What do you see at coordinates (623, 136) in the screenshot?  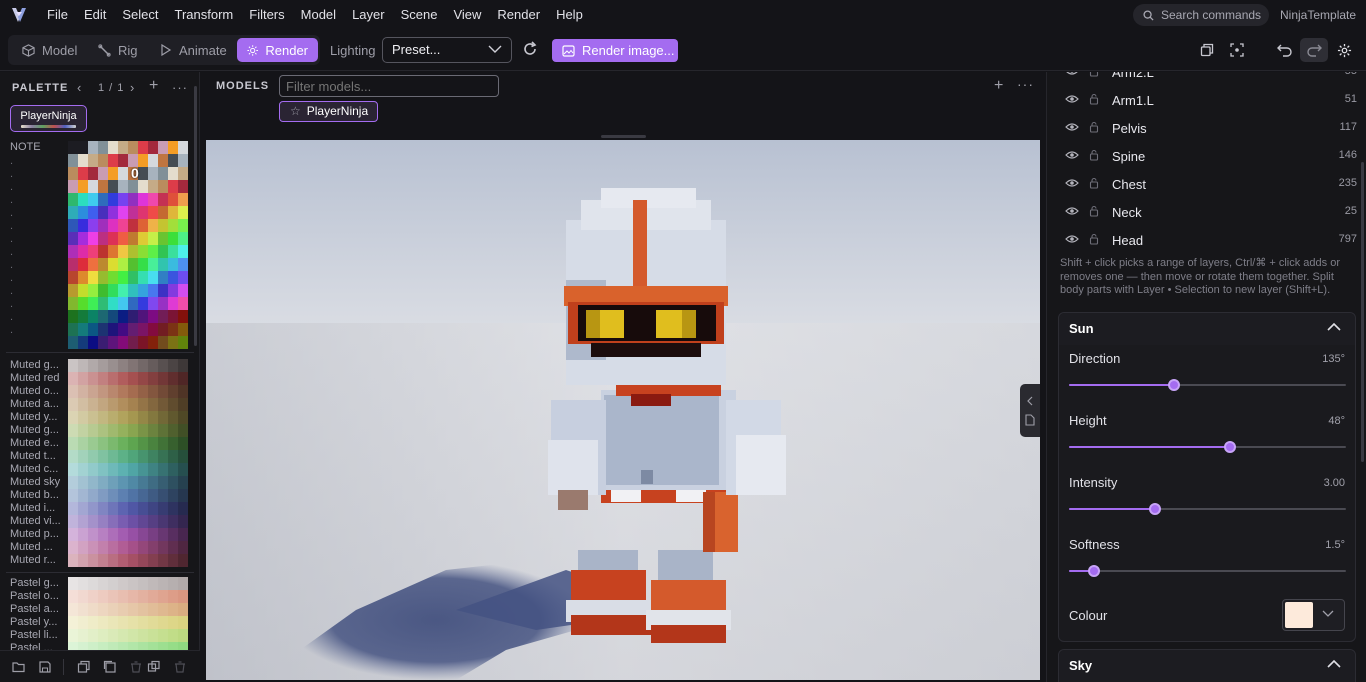 I see `viewport-resize-handle` at bounding box center [623, 136].